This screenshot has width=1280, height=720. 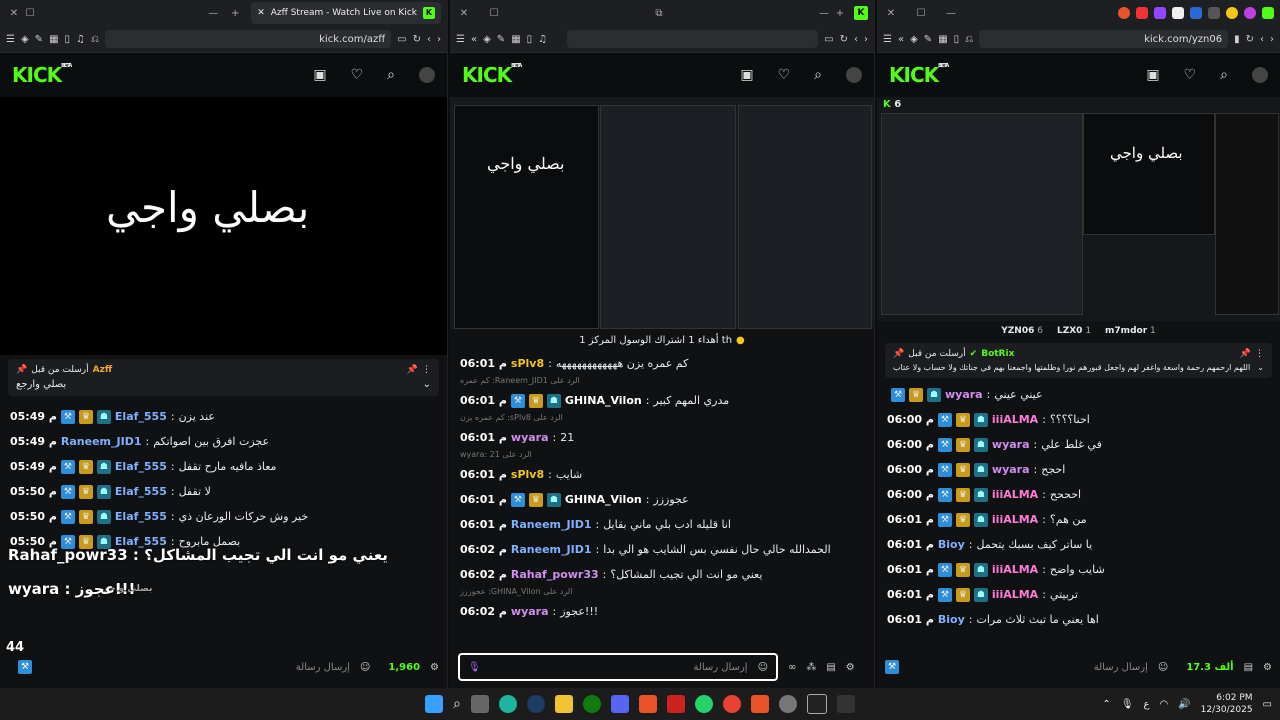 I want to click on clock: 6:02 PM 12/30/2025, so click(x=1227, y=704).